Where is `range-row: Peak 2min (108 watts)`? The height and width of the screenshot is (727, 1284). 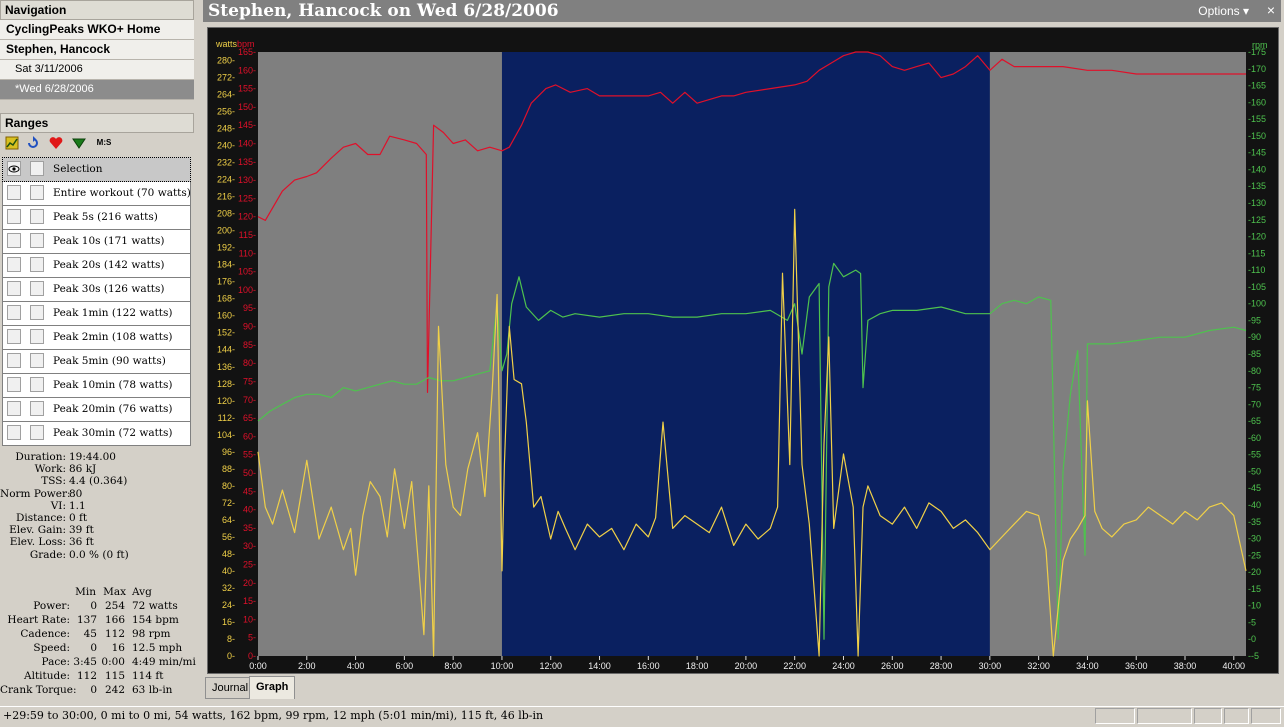 range-row: Peak 2min (108 watts) is located at coordinates (96, 338).